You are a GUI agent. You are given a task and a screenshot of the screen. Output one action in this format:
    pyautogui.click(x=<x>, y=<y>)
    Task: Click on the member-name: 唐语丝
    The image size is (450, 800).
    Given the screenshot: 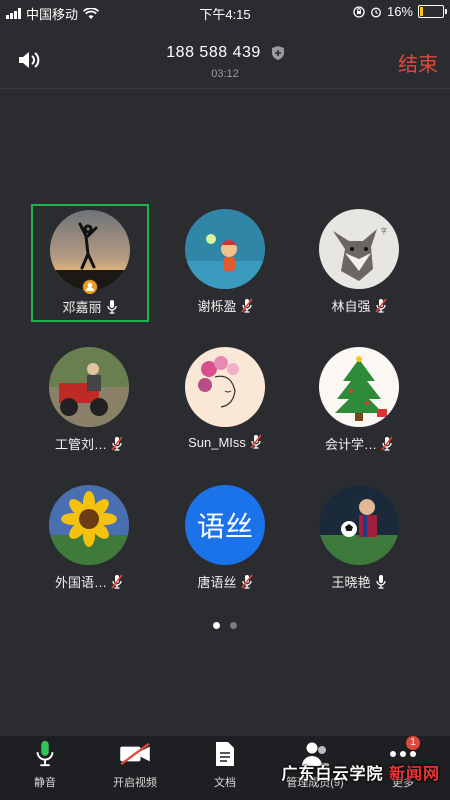 What is the action you would take?
    pyautogui.click(x=217, y=582)
    